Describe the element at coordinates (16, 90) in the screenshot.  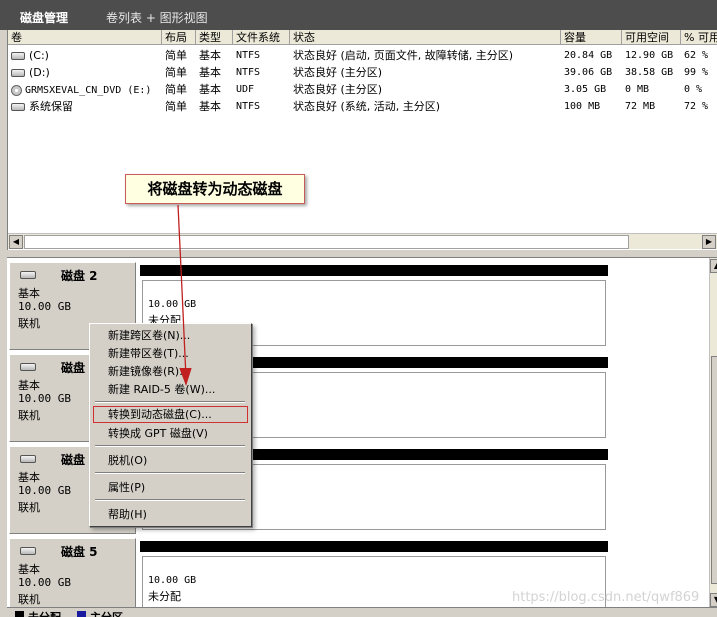
I see `cd-icon` at that location.